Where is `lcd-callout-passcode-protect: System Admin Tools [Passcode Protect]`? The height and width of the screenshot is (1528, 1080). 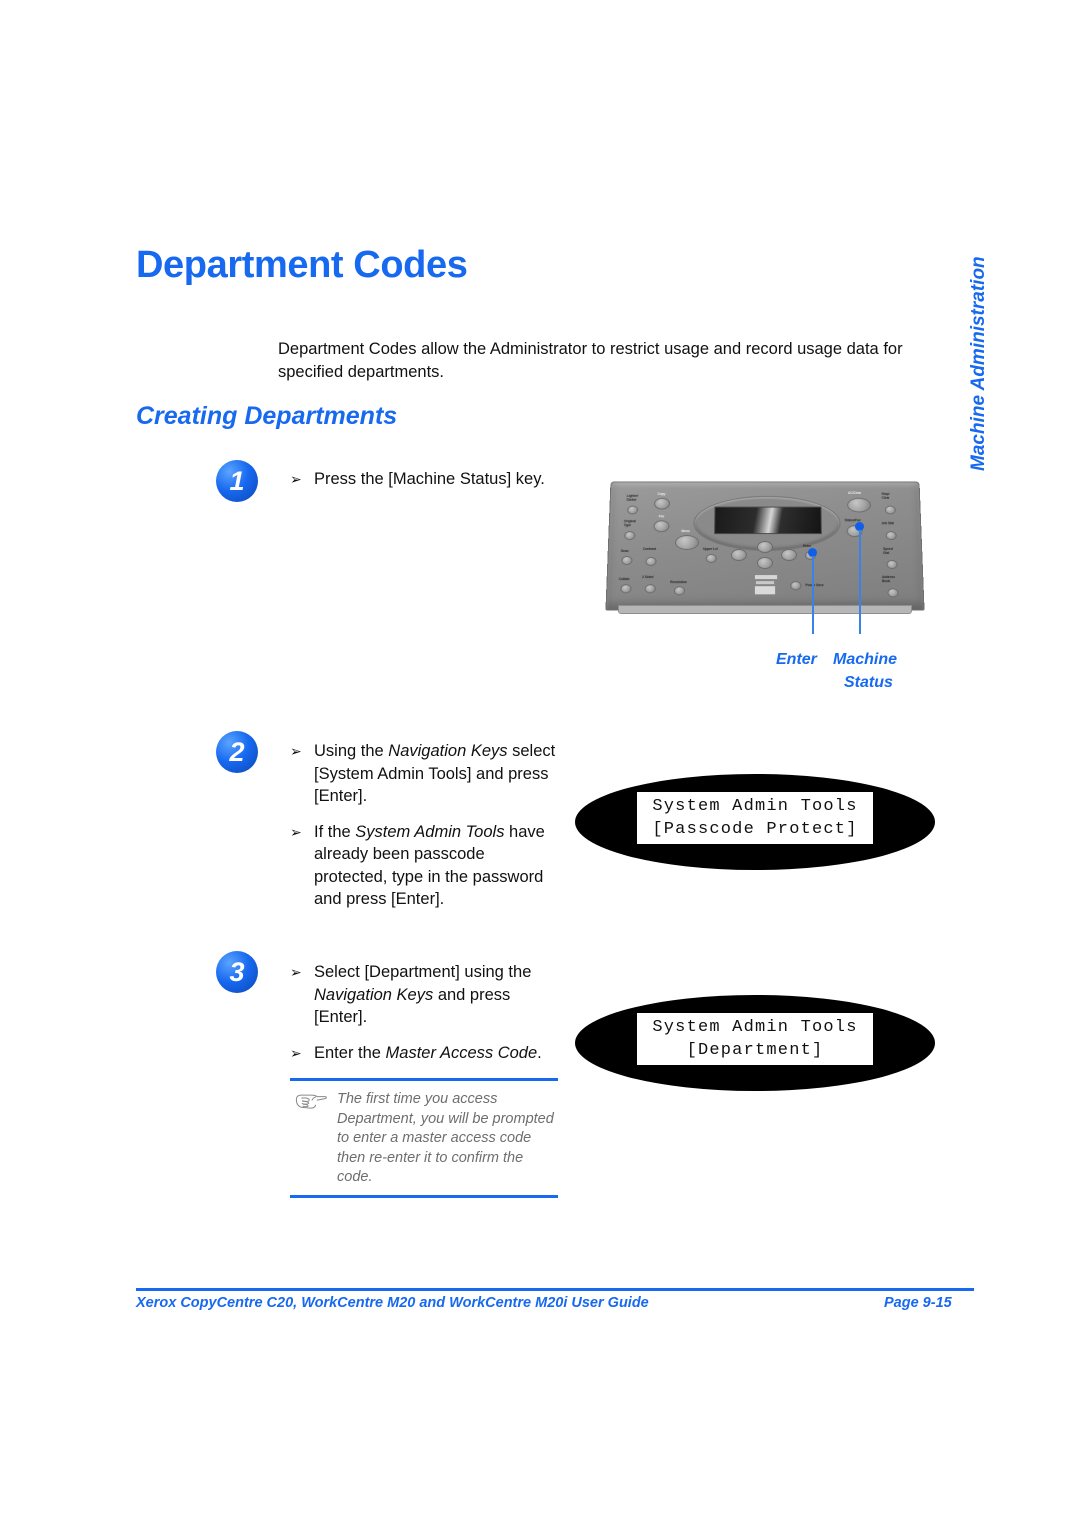 lcd-callout-passcode-protect: System Admin Tools [Passcode Protect] is located at coordinates (755, 822).